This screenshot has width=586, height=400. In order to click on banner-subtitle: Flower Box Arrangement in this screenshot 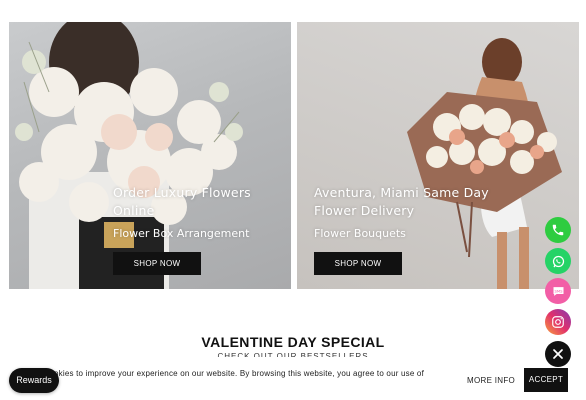, I will do `click(181, 233)`.